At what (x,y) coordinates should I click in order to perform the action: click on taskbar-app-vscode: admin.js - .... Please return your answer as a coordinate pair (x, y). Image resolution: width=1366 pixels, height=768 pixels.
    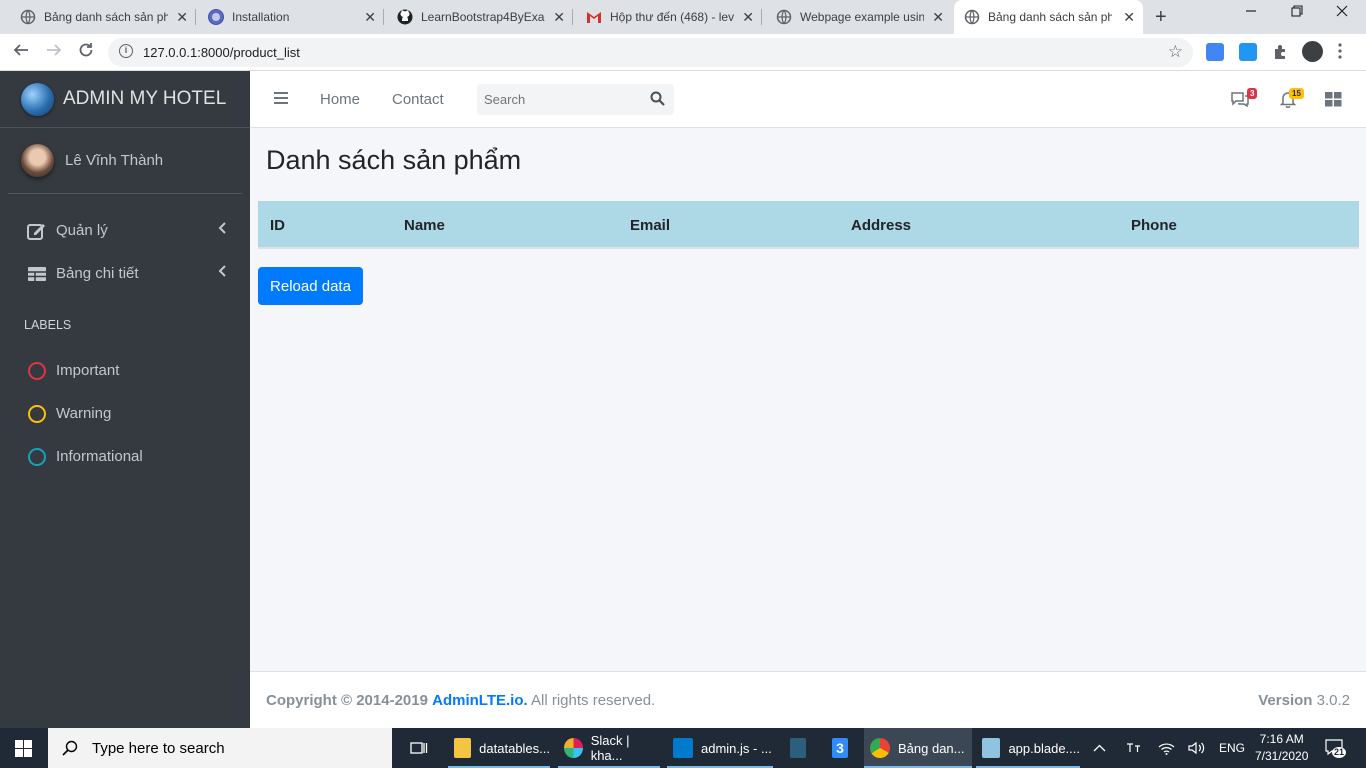
    Looking at the image, I should click on (720, 748).